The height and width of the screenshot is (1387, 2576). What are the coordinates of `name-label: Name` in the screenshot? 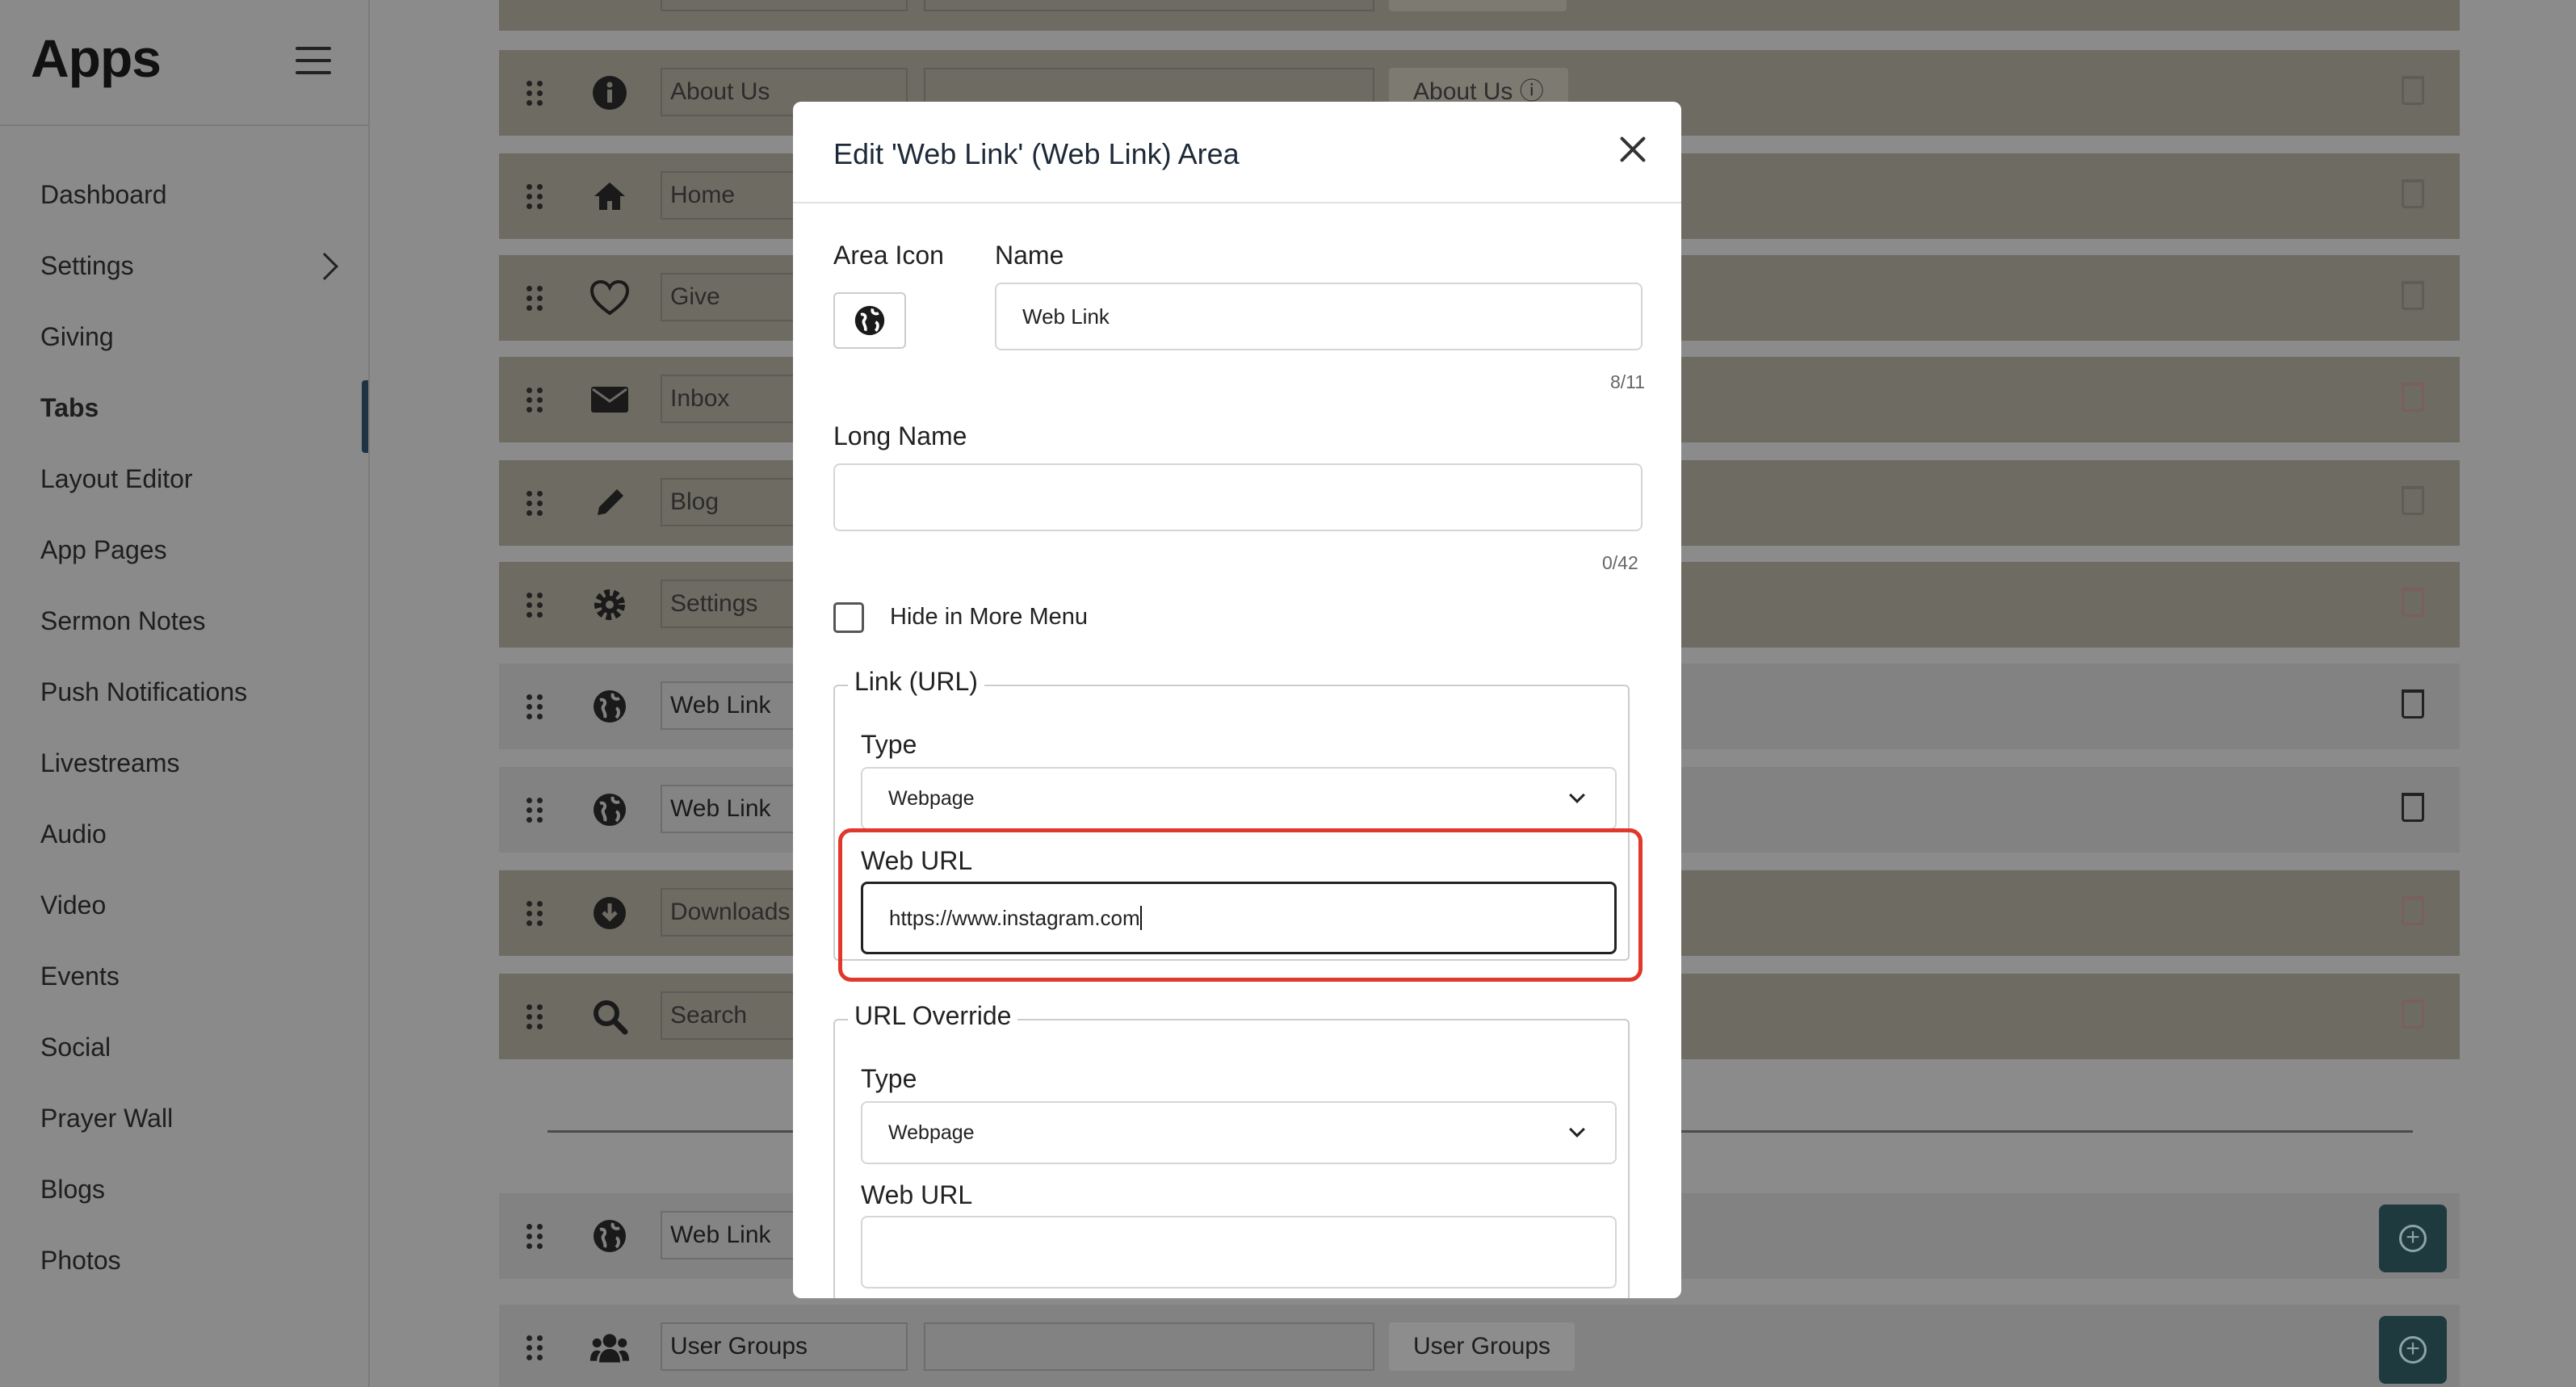 It's located at (1029, 255).